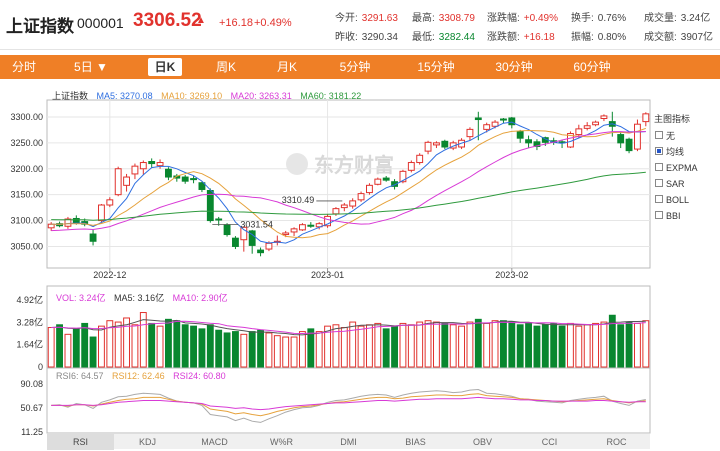 The width and height of the screenshot is (720, 451). What do you see at coordinates (671, 136) in the screenshot?
I see `indicator-option-label: 无` at bounding box center [671, 136].